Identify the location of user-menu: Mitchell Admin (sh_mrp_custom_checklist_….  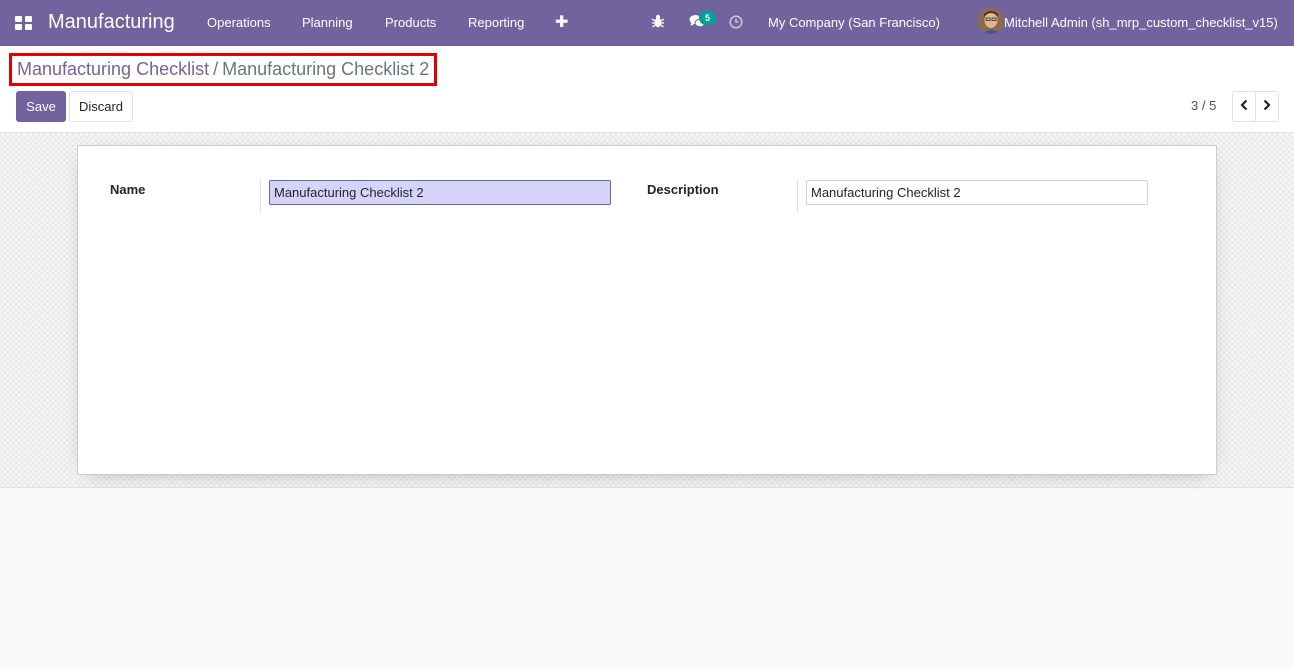
(1141, 22).